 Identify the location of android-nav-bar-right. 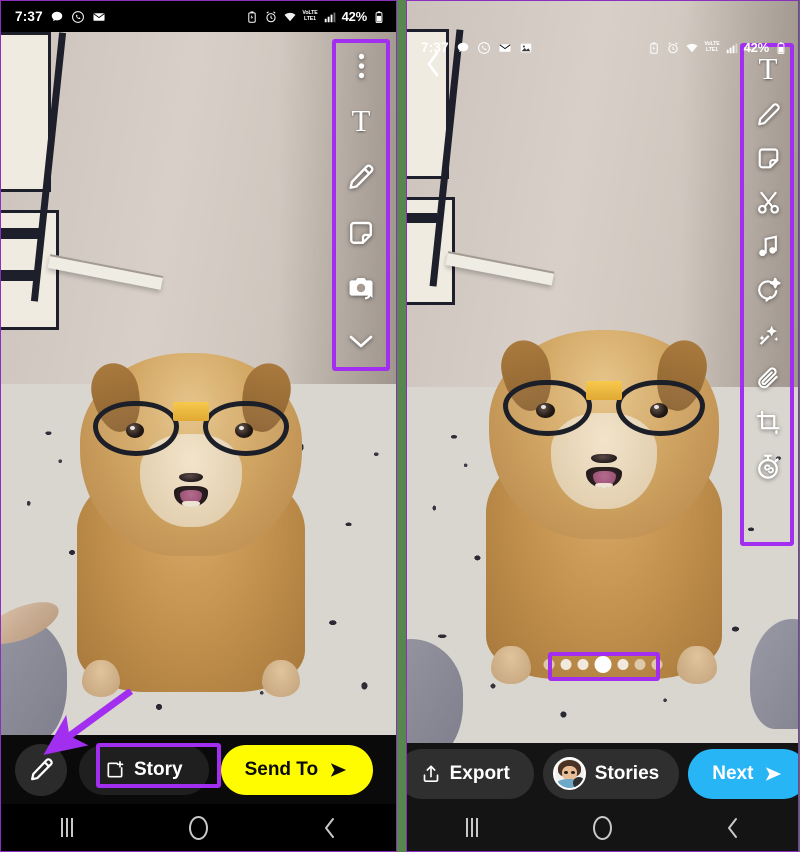
(602, 827).